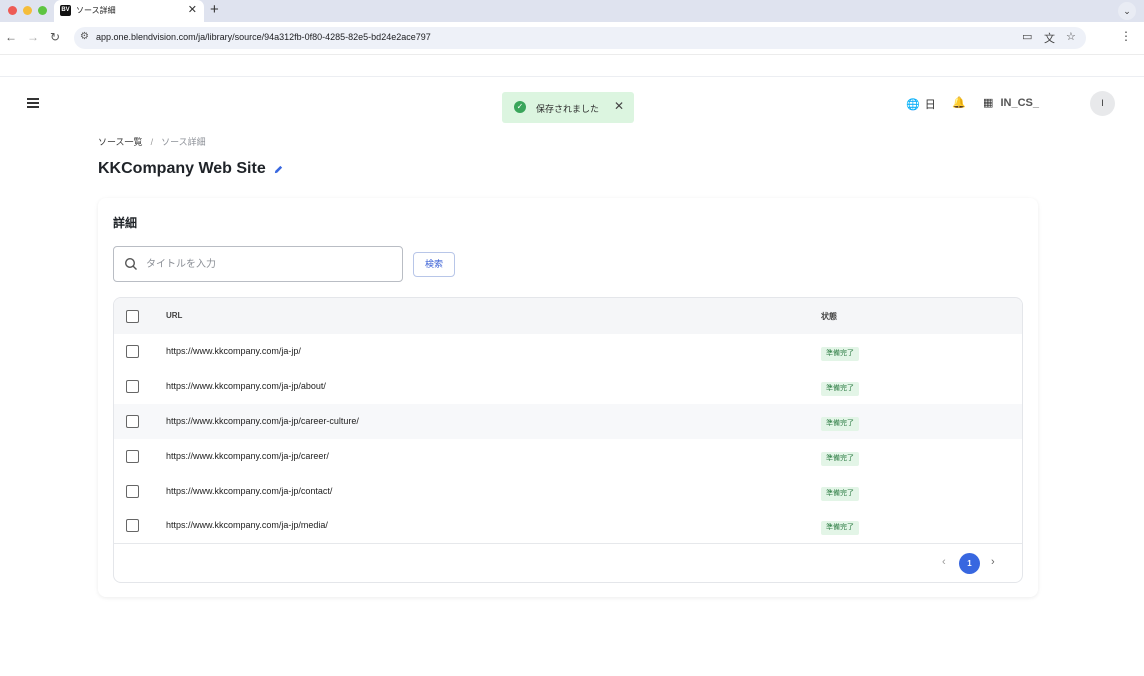 The width and height of the screenshot is (1144, 676). Describe the element at coordinates (33, 103) in the screenshot. I see `menu-toggle-icon` at that location.